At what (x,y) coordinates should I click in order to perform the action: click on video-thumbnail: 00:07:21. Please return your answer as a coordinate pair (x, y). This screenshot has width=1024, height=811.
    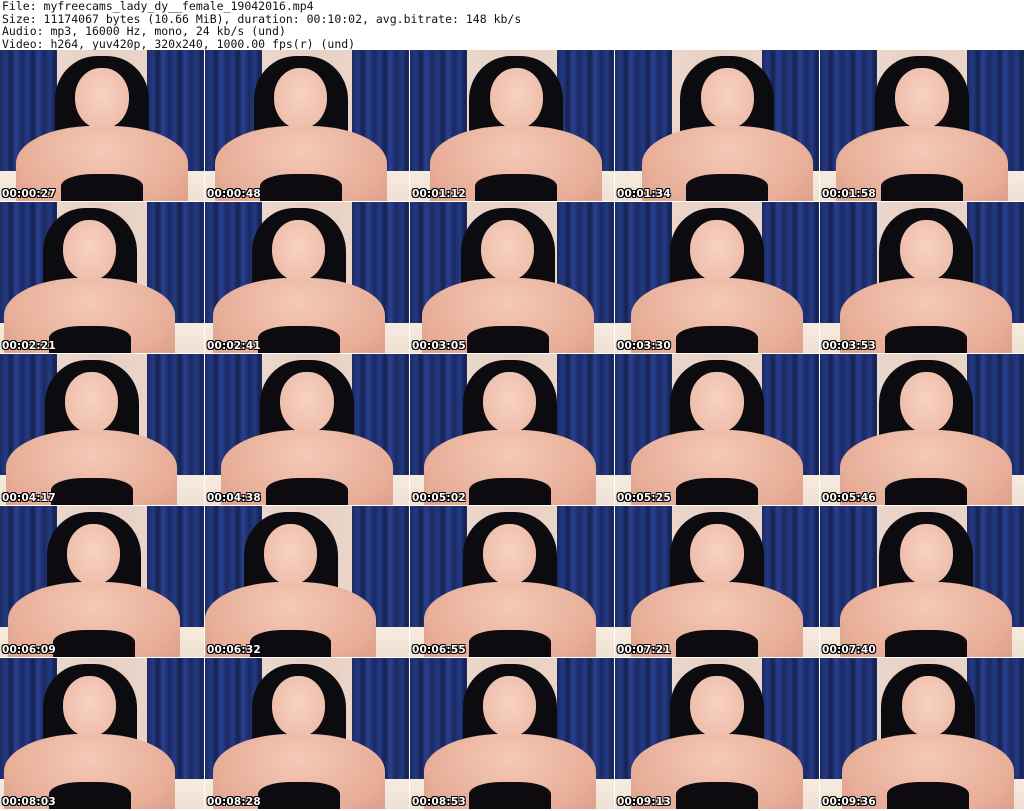
    Looking at the image, I should click on (717, 581).